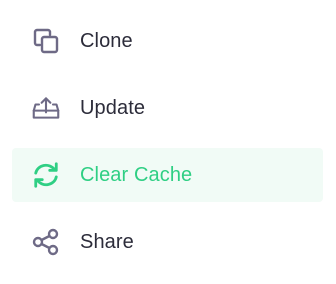 The height and width of the screenshot is (284, 336). What do you see at coordinates (46, 41) in the screenshot?
I see `clone-icon` at bounding box center [46, 41].